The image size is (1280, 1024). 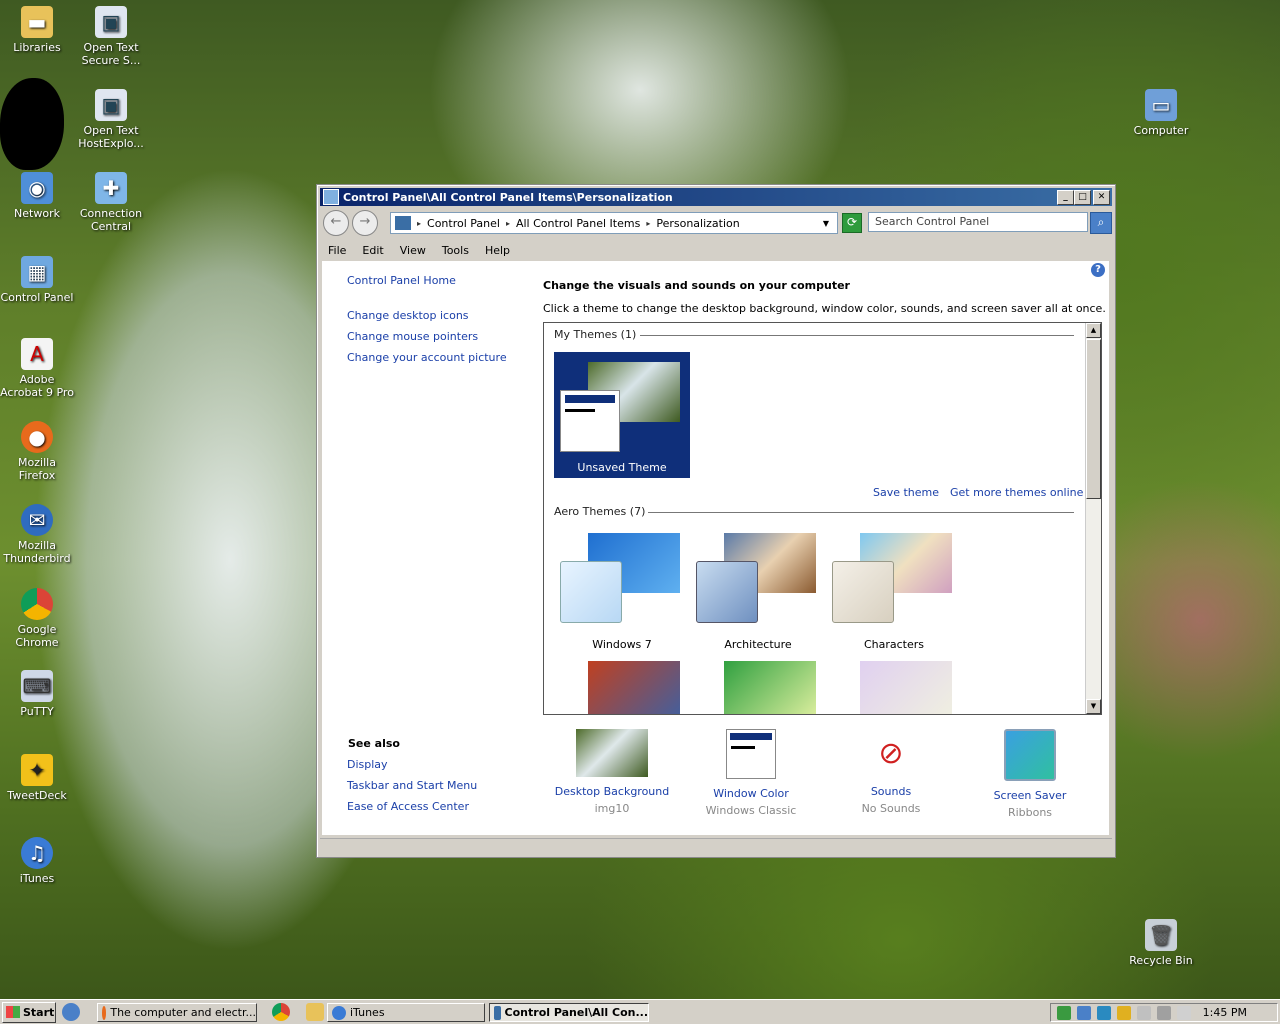 I want to click on change-desktop-icons-link: Change desktop icons, so click(x=408, y=315).